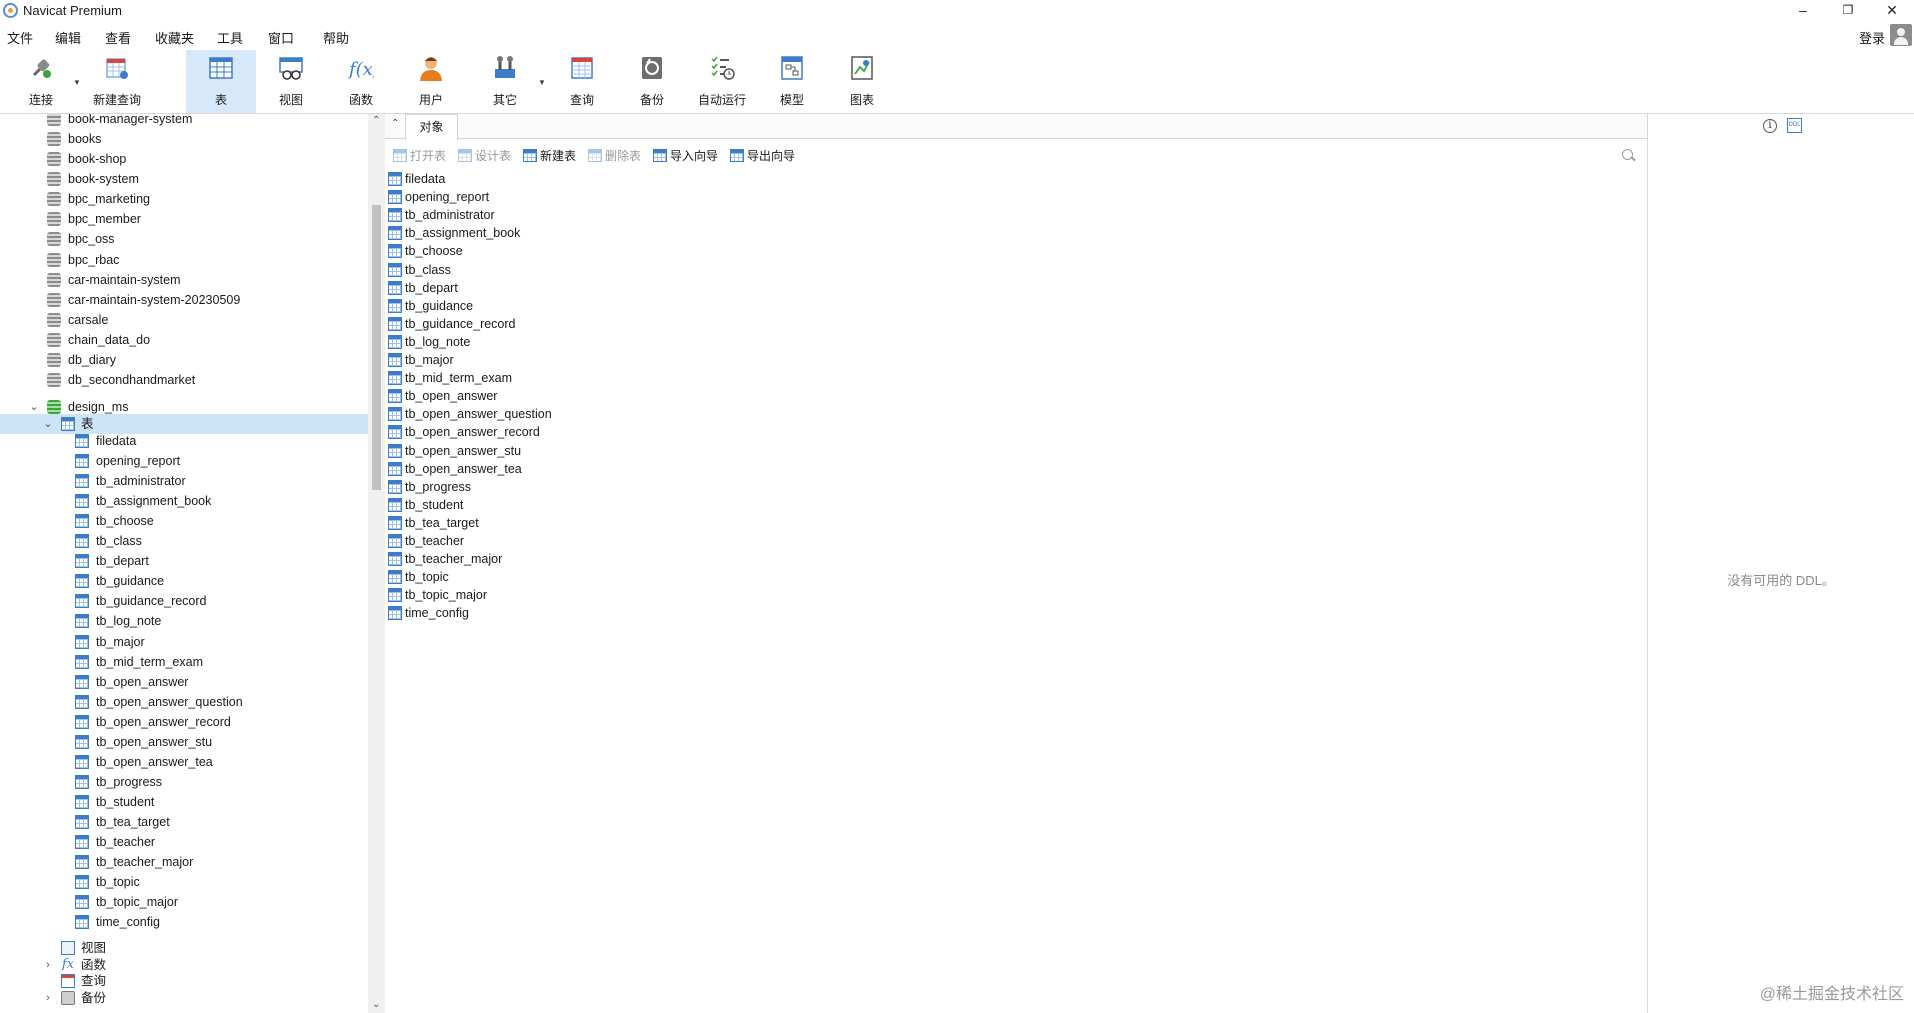 Image resolution: width=1914 pixels, height=1013 pixels. I want to click on tree-table-item: tb_teacher, so click(184, 842).